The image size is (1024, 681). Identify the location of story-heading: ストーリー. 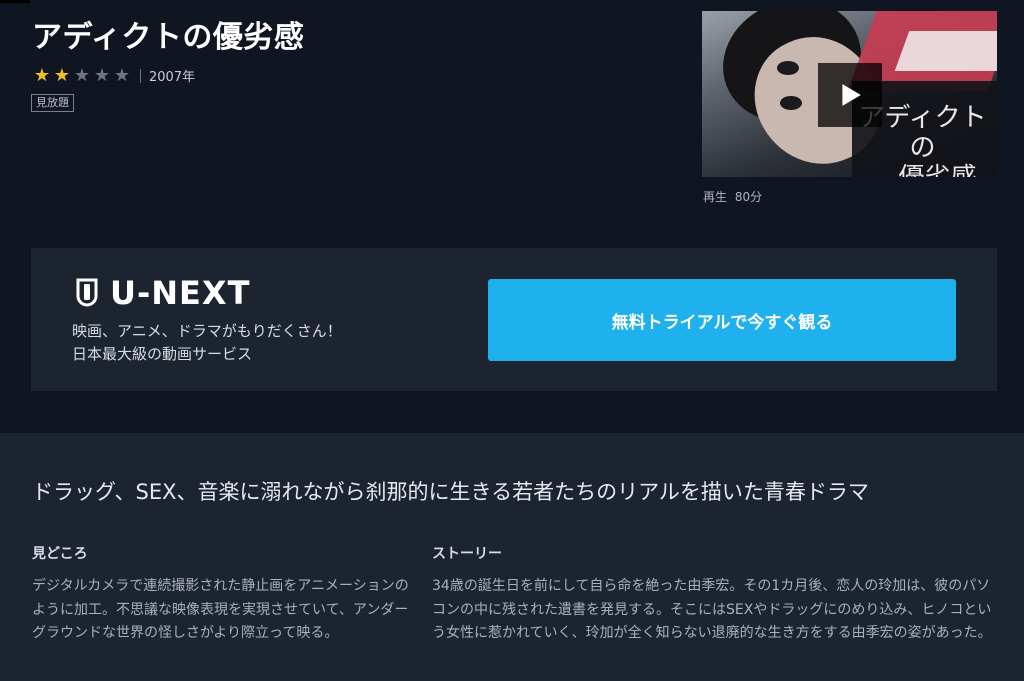
(467, 554).